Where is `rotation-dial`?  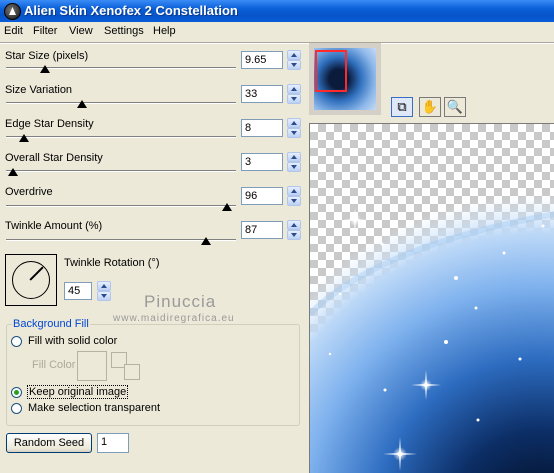
rotation-dial is located at coordinates (31, 280).